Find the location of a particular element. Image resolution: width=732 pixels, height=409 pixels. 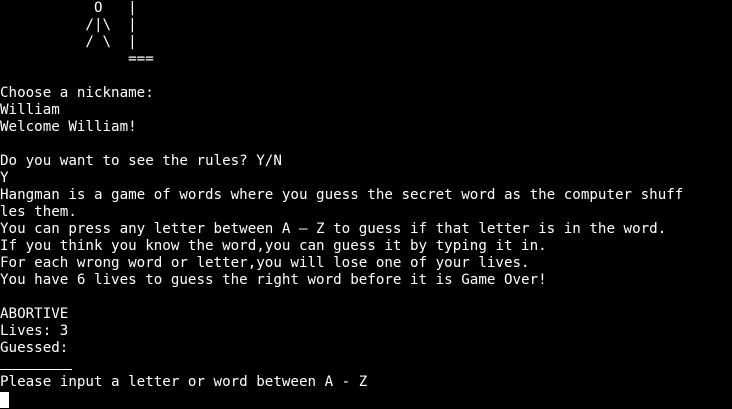

hangman-art-base: === is located at coordinates (77, 59).